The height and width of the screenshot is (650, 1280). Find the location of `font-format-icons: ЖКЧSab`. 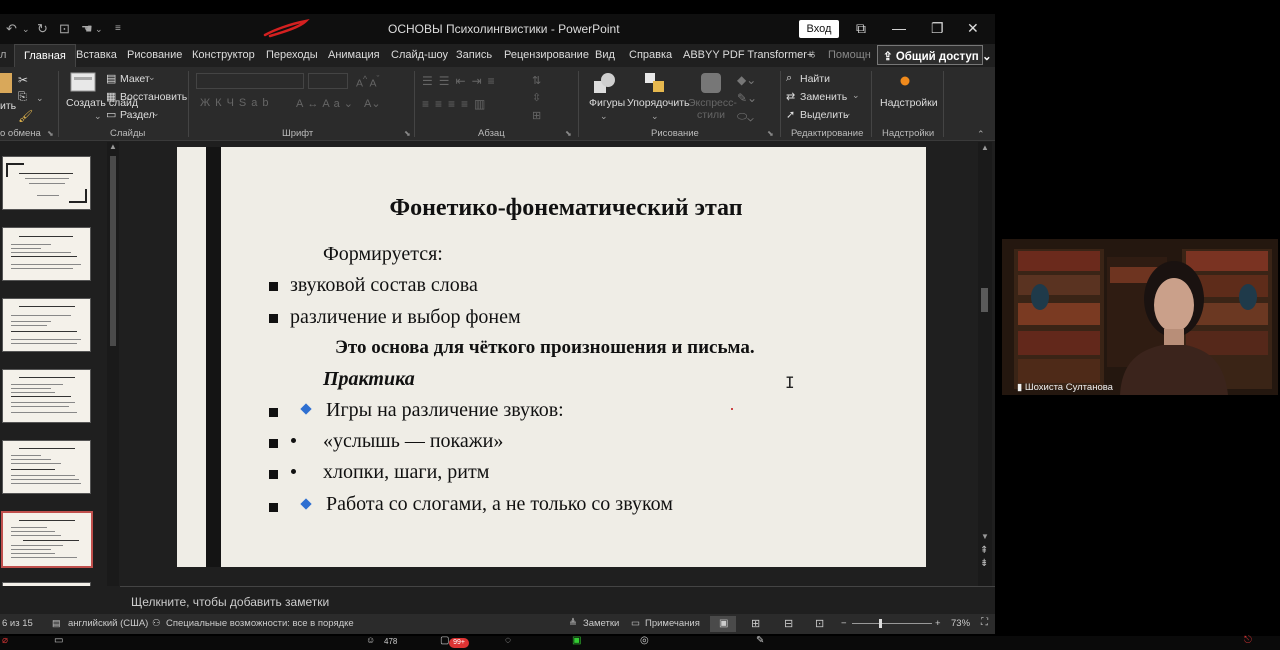

font-format-icons: ЖКЧSab is located at coordinates (236, 103).